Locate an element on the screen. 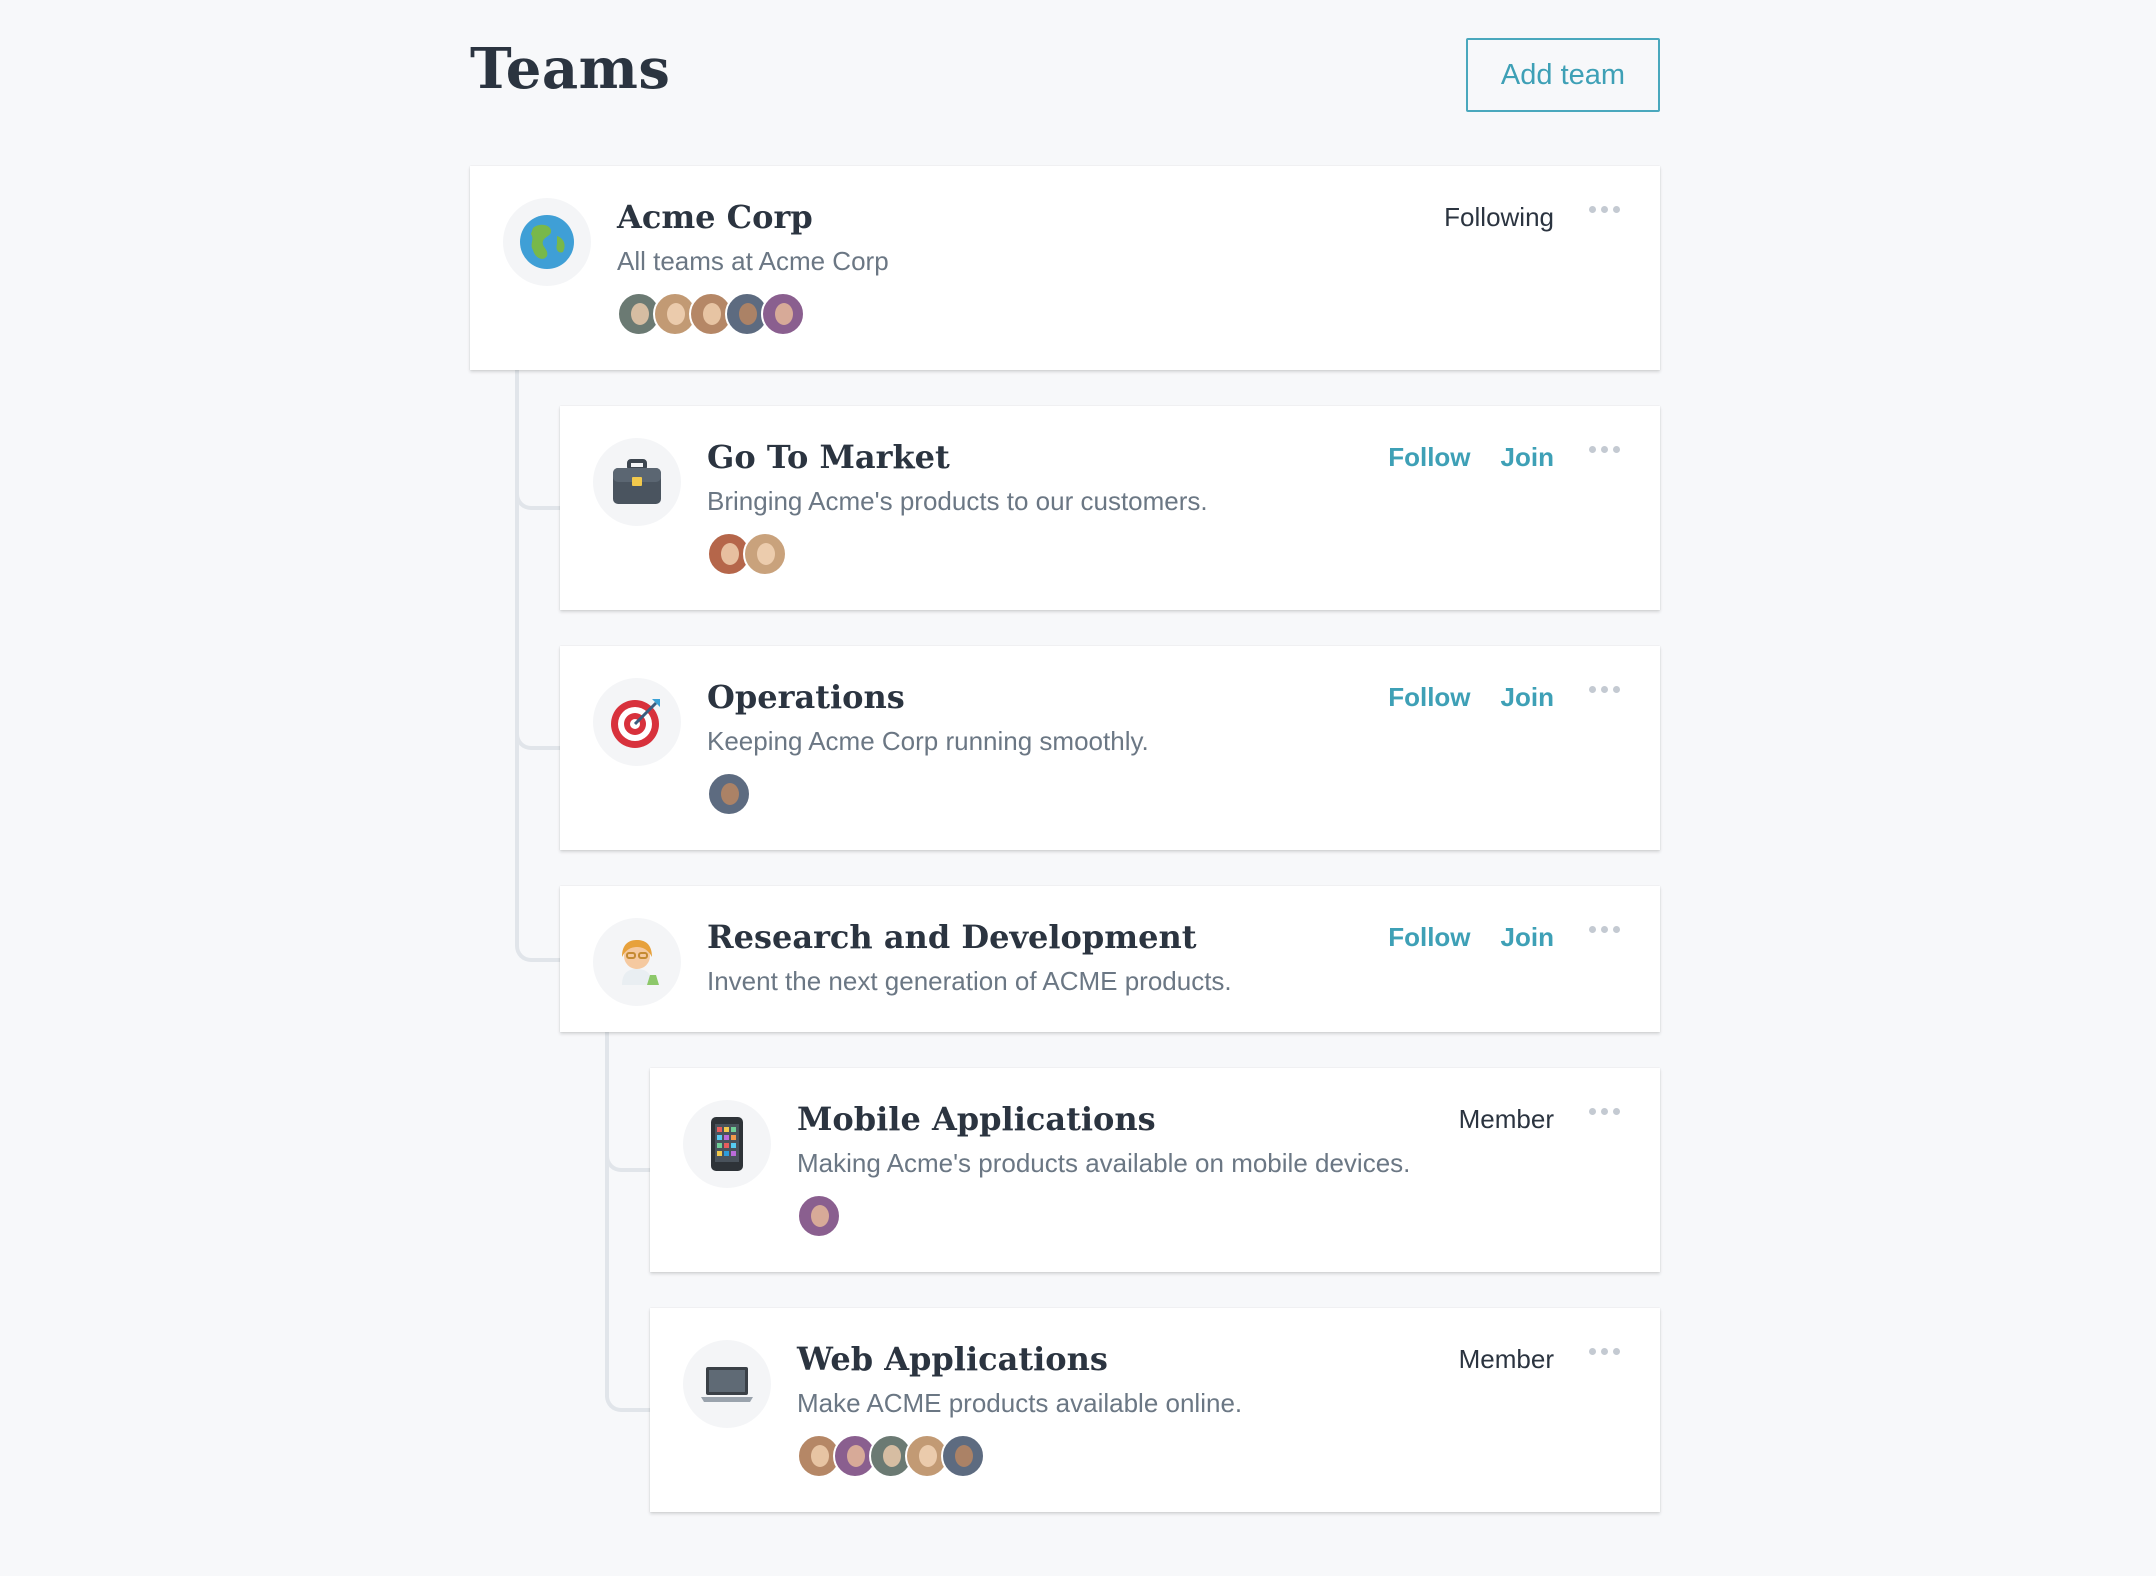 Image resolution: width=2156 pixels, height=1576 pixels. add-team-button: Add team is located at coordinates (1563, 75).